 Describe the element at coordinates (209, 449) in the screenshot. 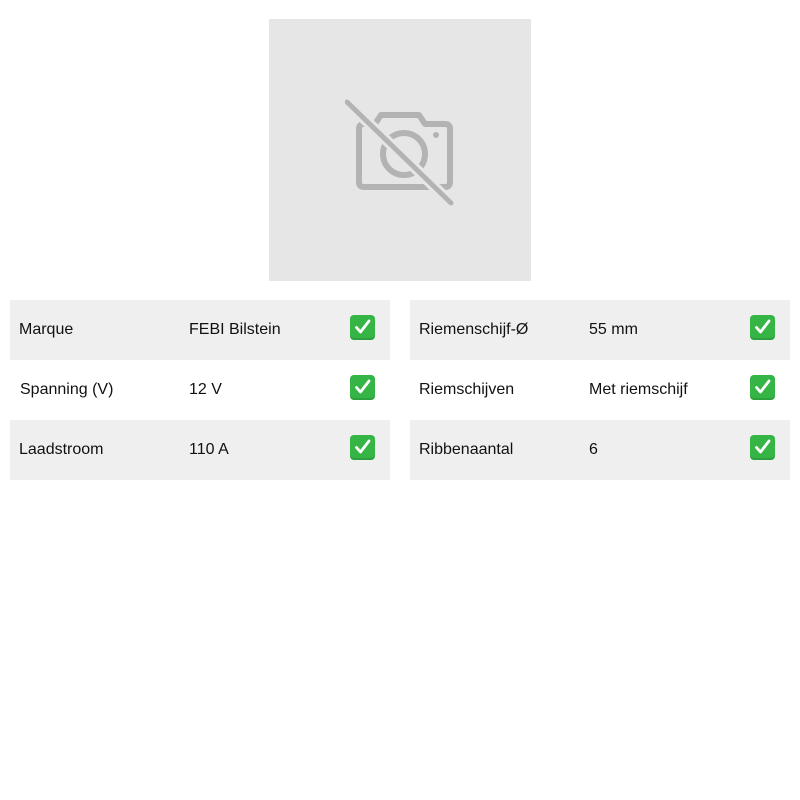

I see `spec-value: 110 A` at that location.